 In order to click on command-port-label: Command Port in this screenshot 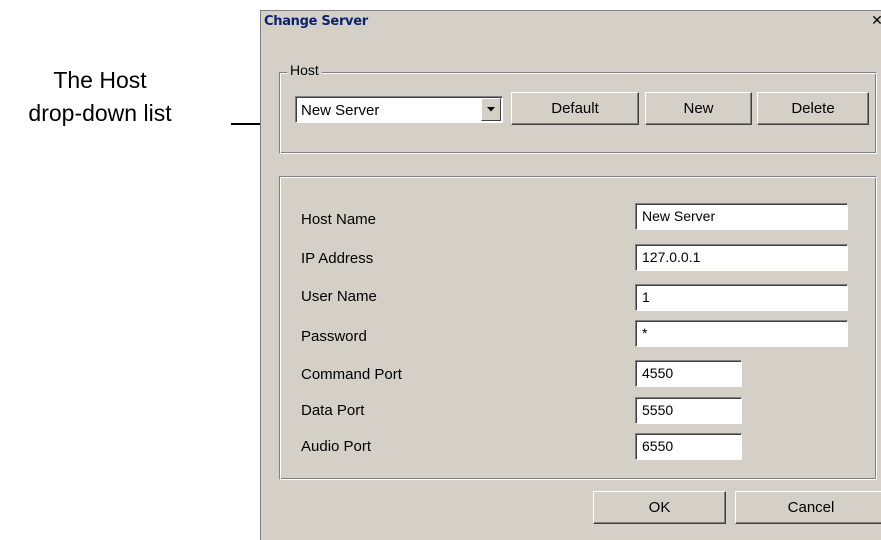, I will do `click(351, 374)`.